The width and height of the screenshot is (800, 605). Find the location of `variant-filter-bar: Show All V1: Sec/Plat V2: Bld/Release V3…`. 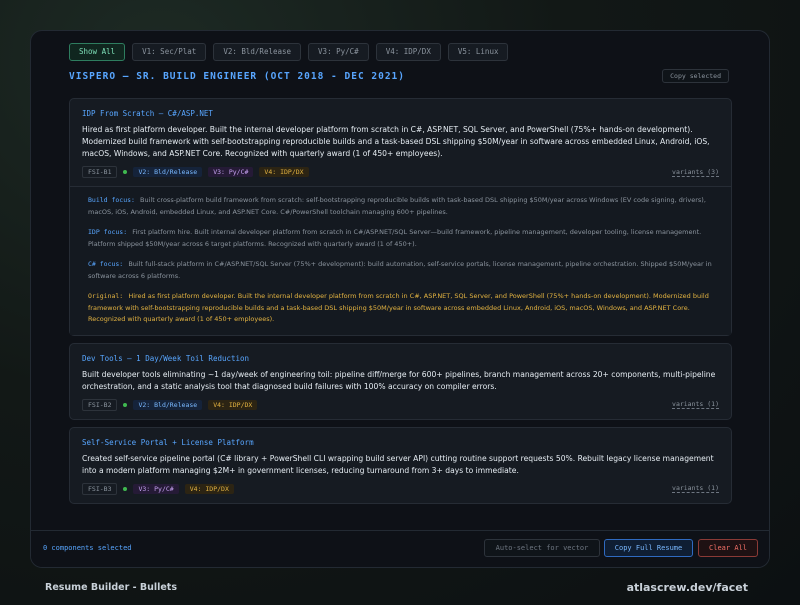

variant-filter-bar: Show All V1: Sec/Plat V2: Bld/Release V3… is located at coordinates (289, 52).